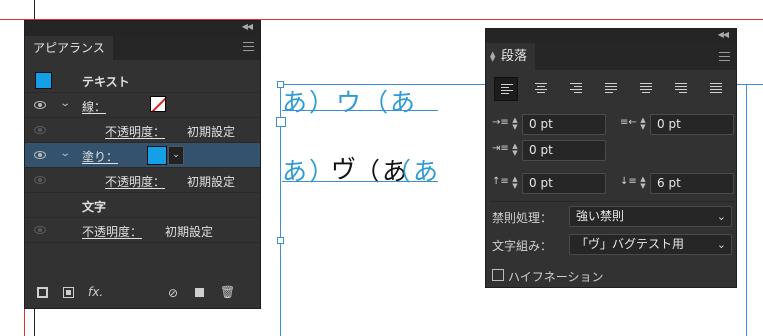  I want to click on add-stroke-icon, so click(42, 292).